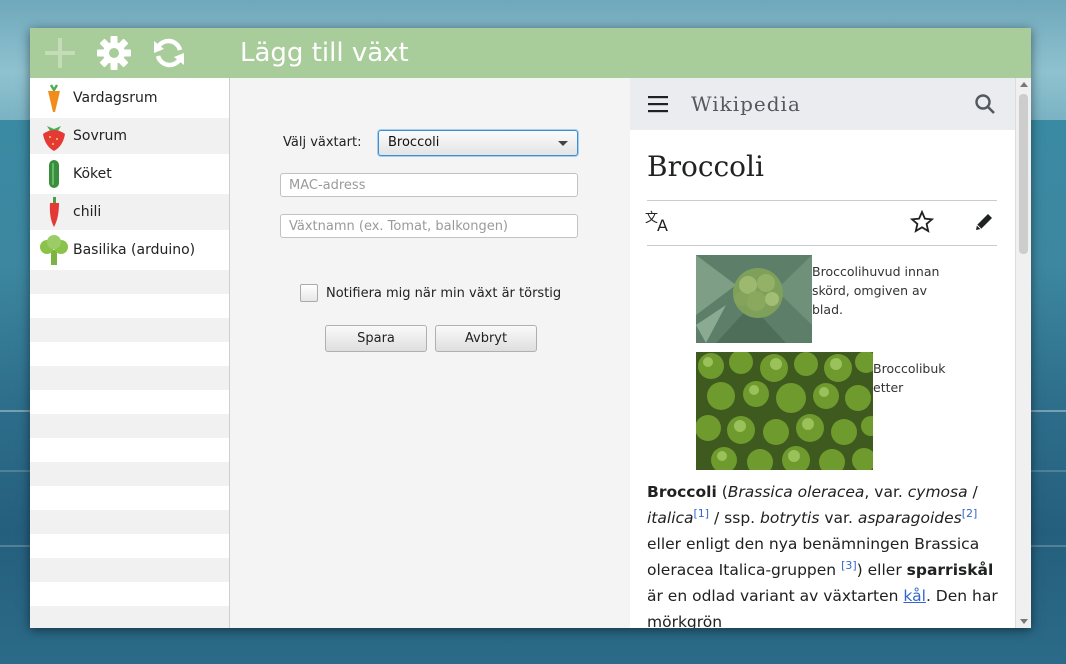 This screenshot has height=664, width=1066. I want to click on notify-checkbox-row: Notifiera mig när min växt är törstig, so click(430, 293).